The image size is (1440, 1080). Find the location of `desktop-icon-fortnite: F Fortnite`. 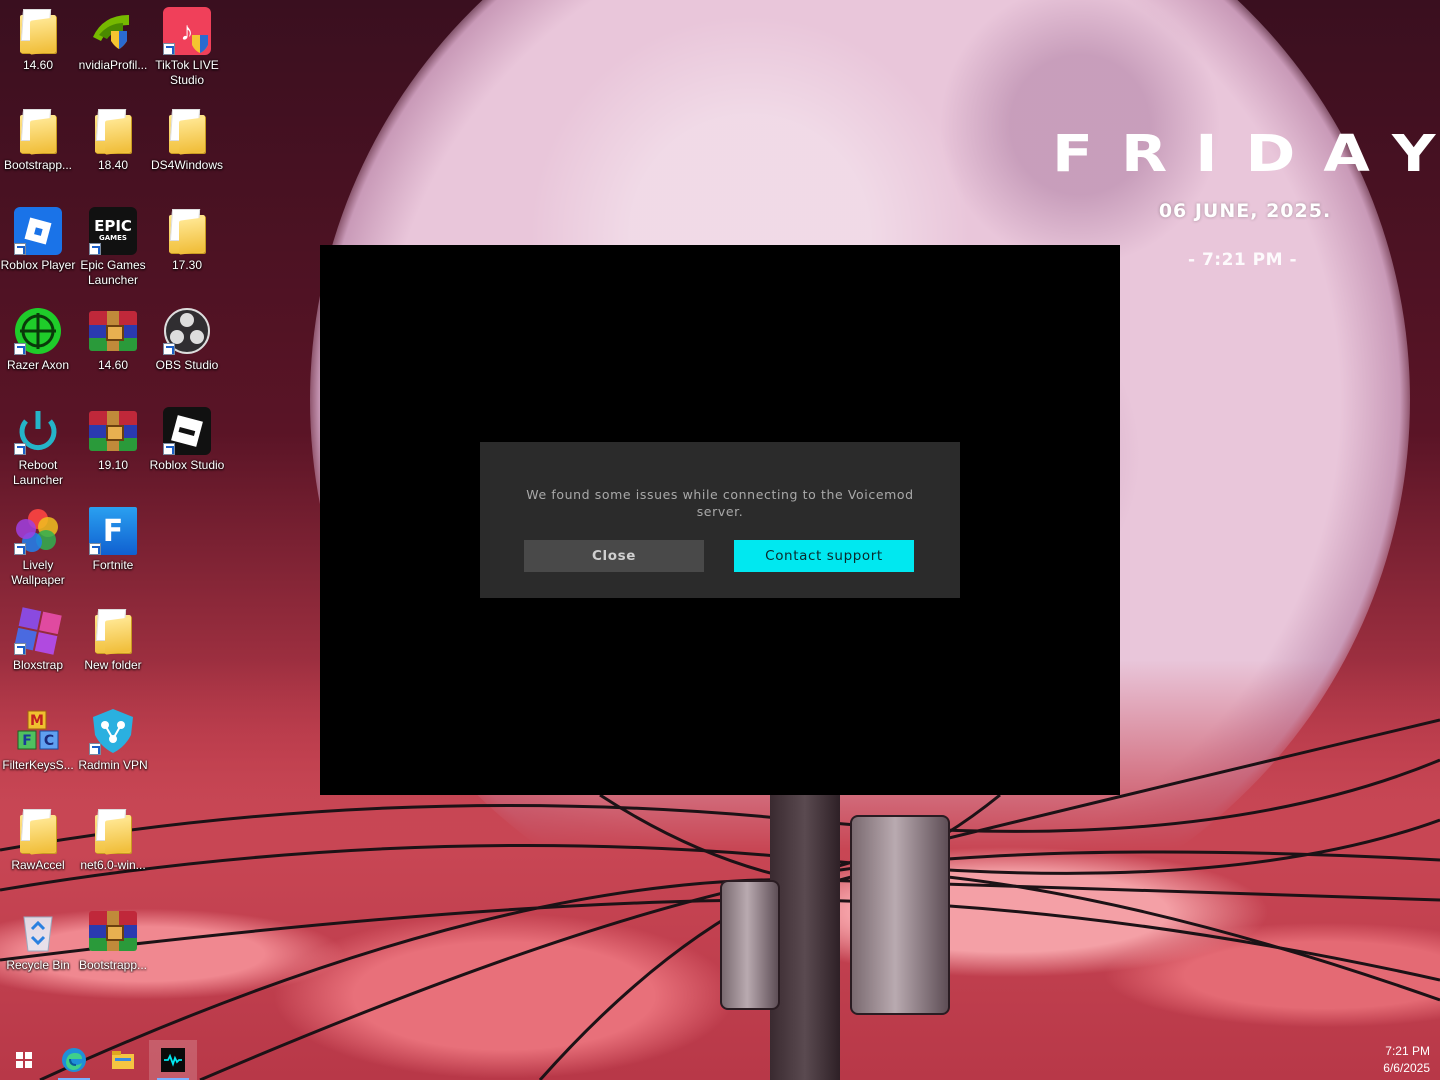

desktop-icon-fortnite: F Fortnite is located at coordinates (113, 548).